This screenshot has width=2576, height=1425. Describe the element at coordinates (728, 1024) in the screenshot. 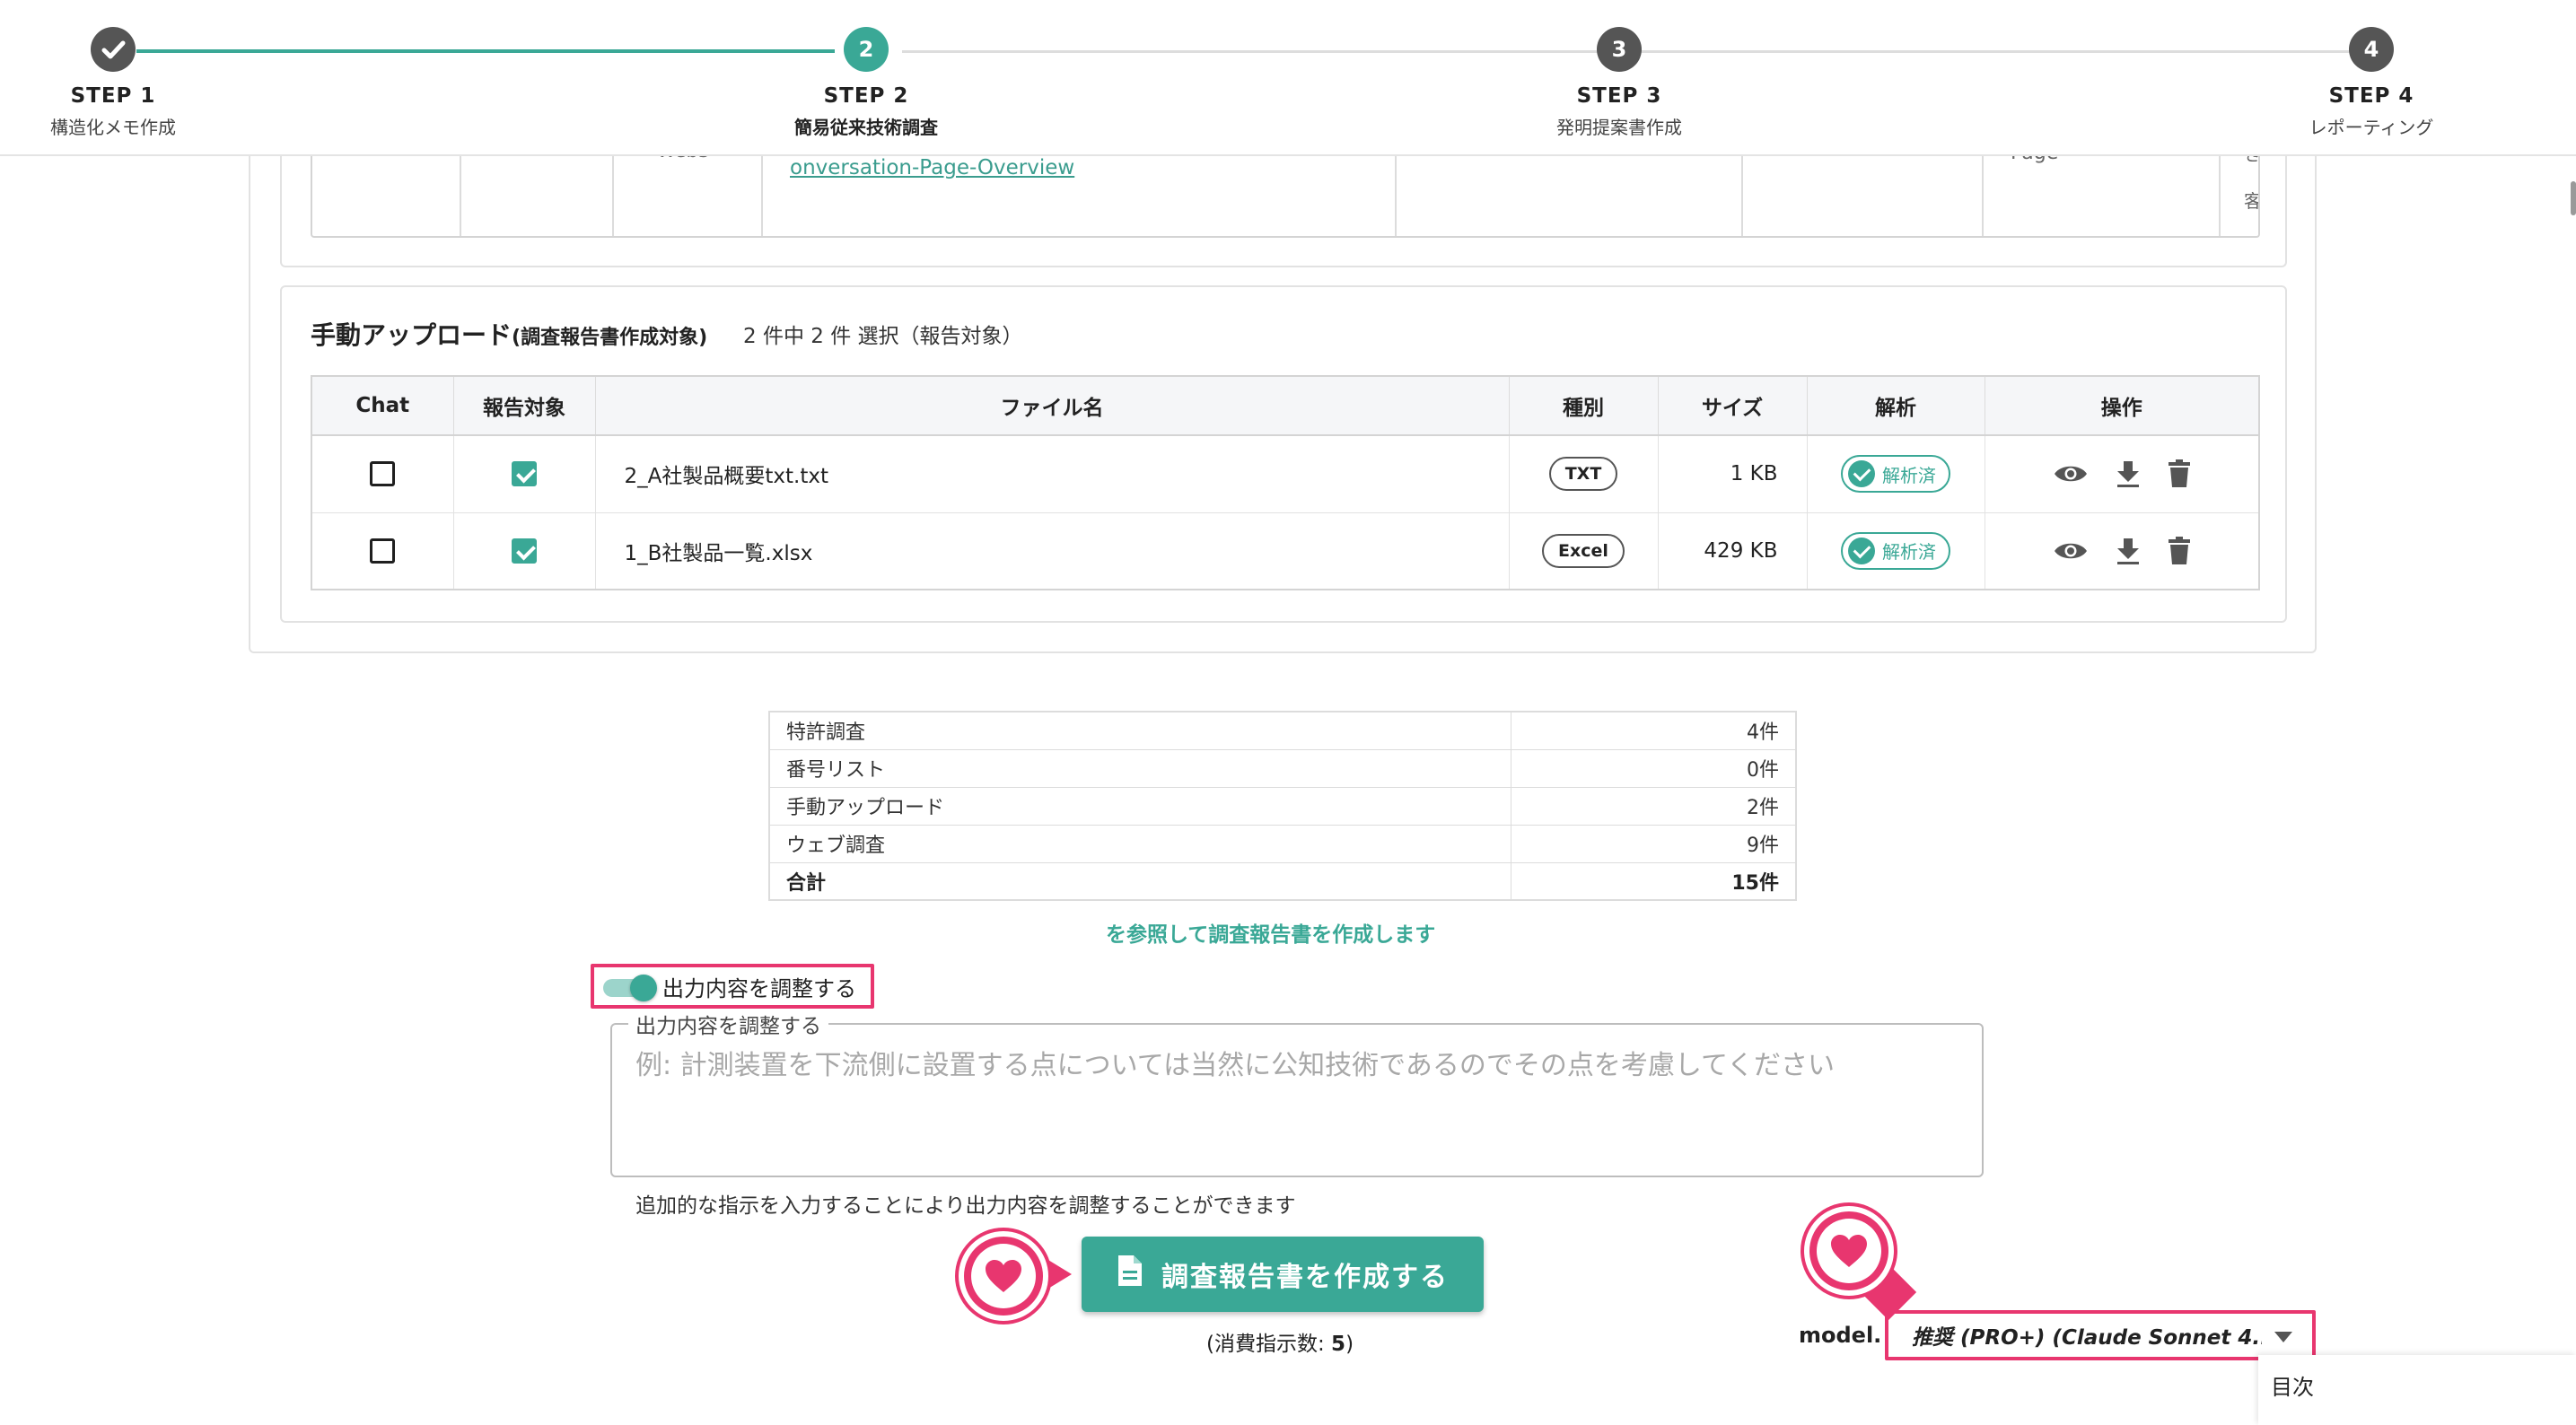

I see `adjust-field-label: 出力内容を調整する` at that location.